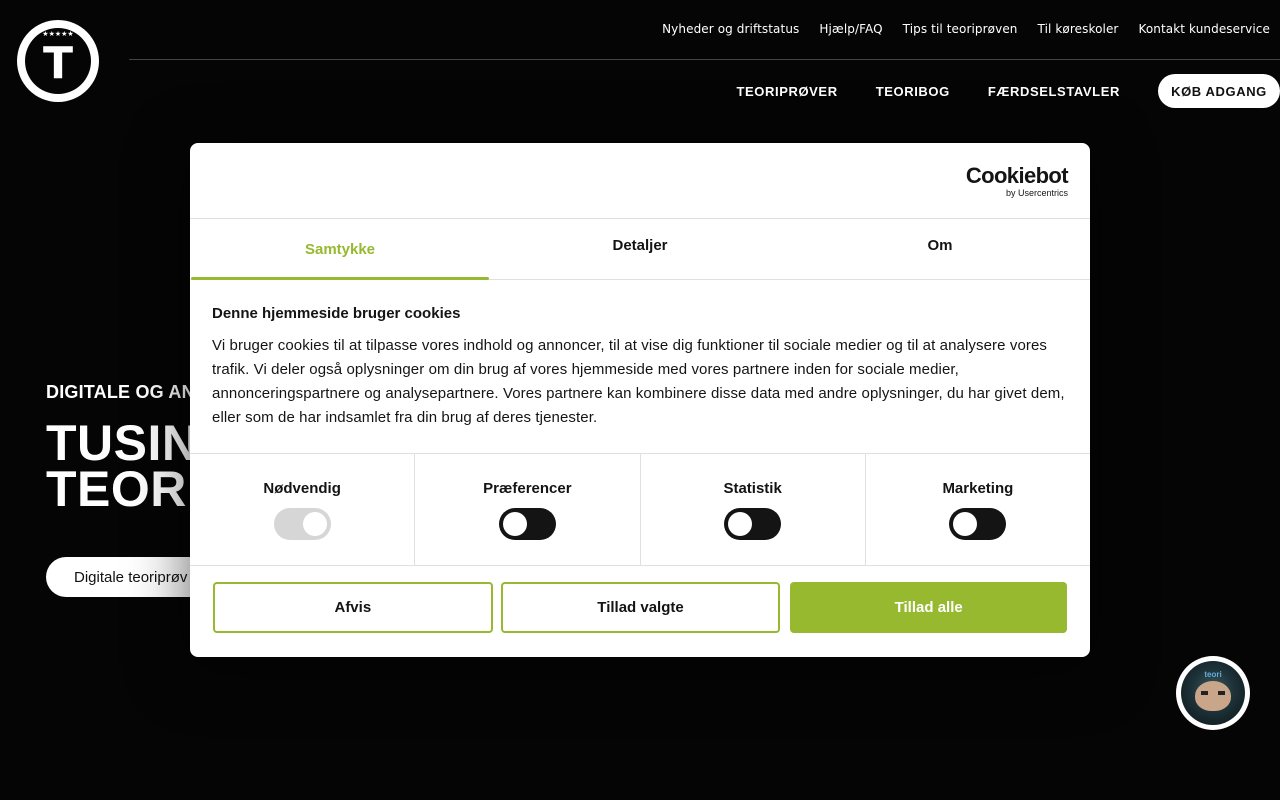 The height and width of the screenshot is (800, 1280). Describe the element at coordinates (850, 29) in the screenshot. I see `top-link-help: Hjælp/FAQ` at that location.